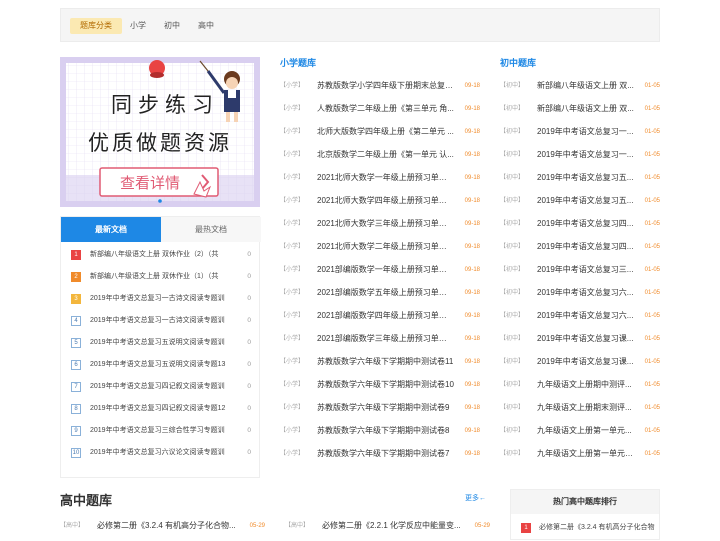 The width and height of the screenshot is (720, 541). What do you see at coordinates (161, 408) in the screenshot?
I see `document-row: 8 2019年中考语文总复习四记叙文阅读专题12 0` at bounding box center [161, 408].